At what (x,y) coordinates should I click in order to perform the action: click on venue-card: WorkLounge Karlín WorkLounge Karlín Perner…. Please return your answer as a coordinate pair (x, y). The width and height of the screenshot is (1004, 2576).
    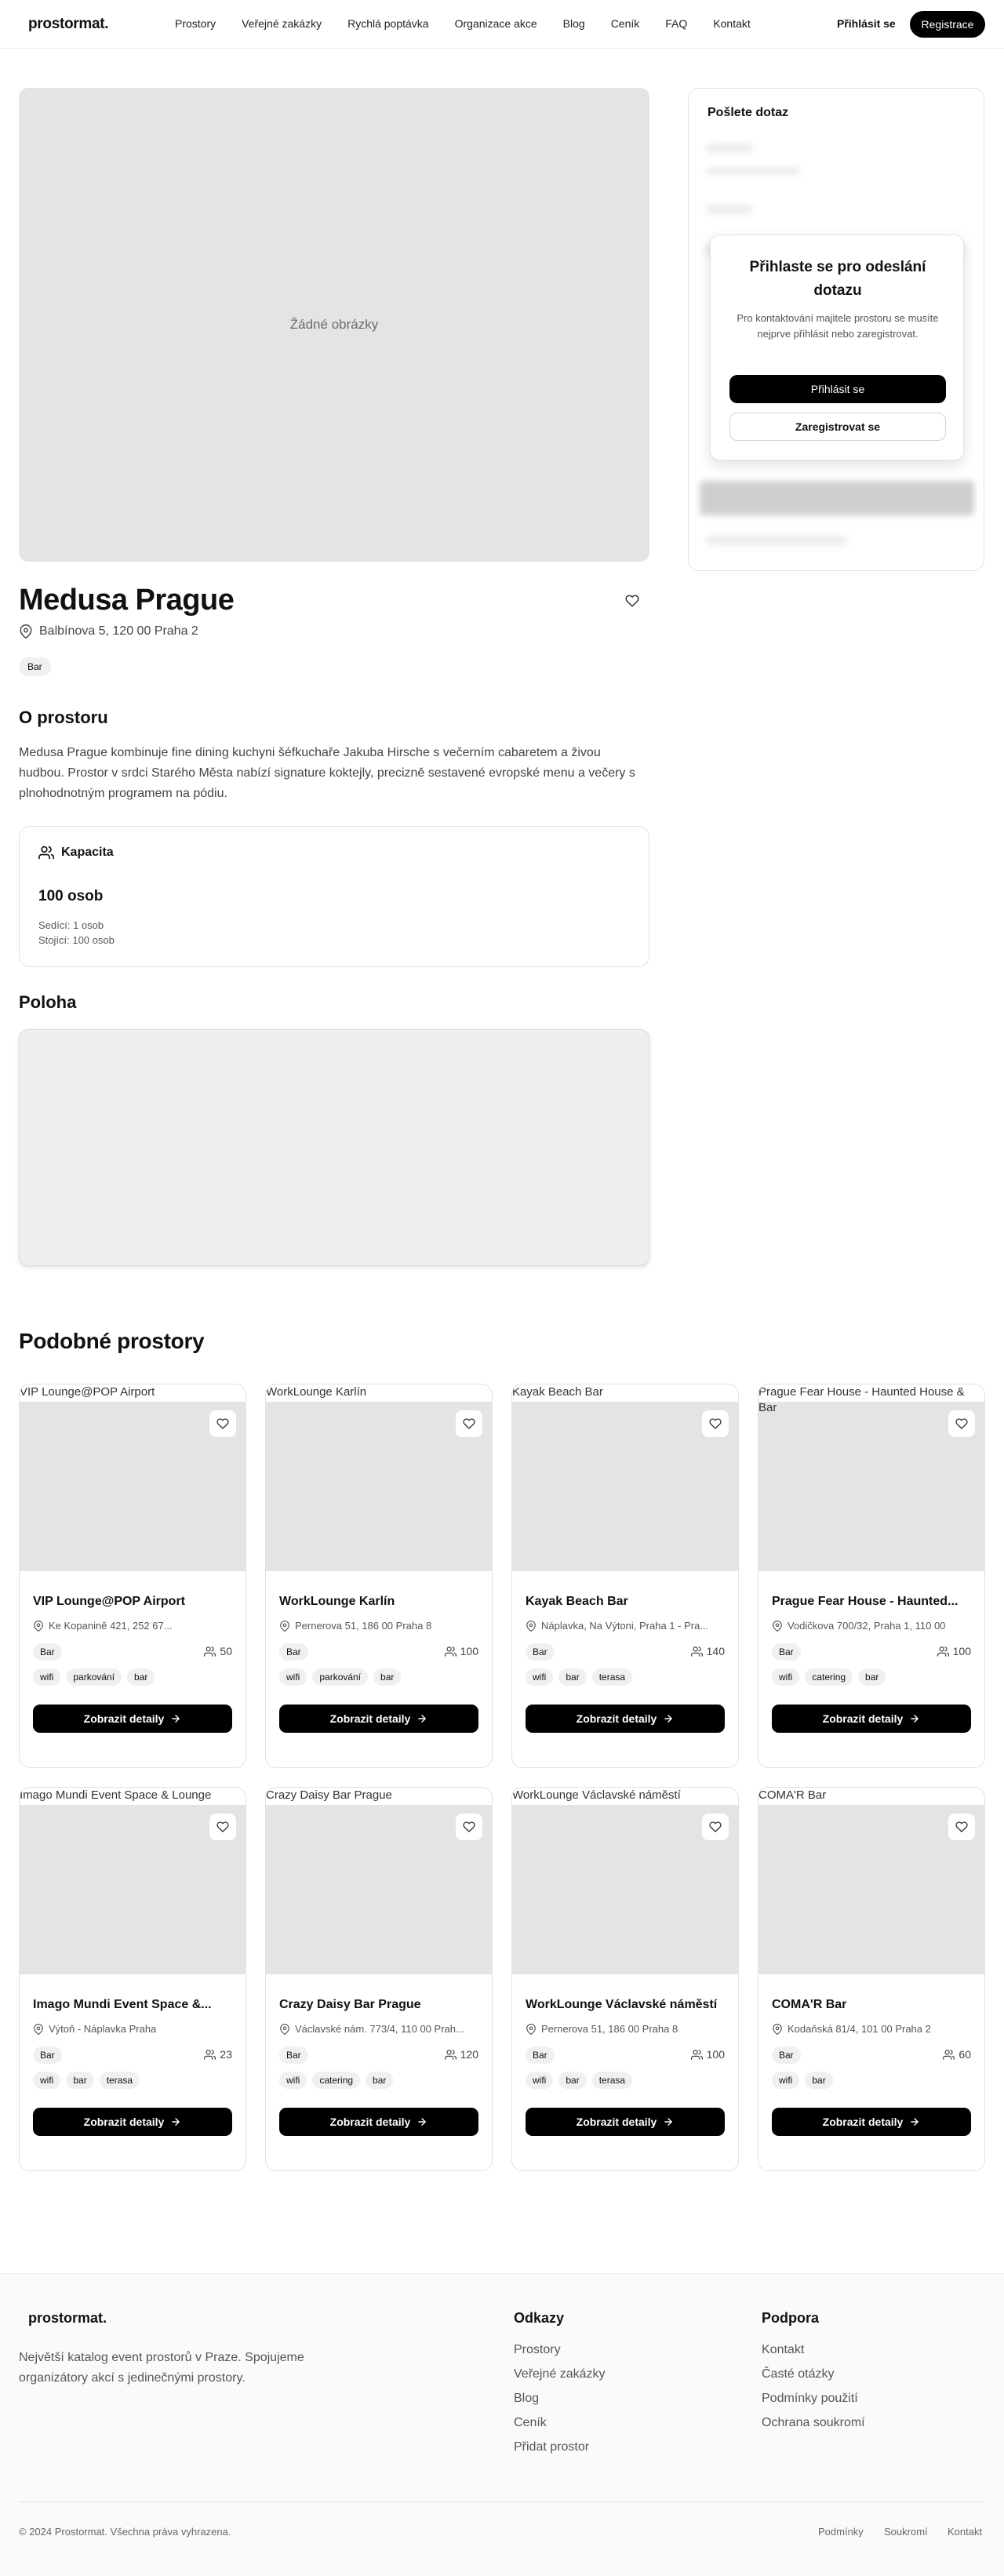
    Looking at the image, I should click on (379, 1576).